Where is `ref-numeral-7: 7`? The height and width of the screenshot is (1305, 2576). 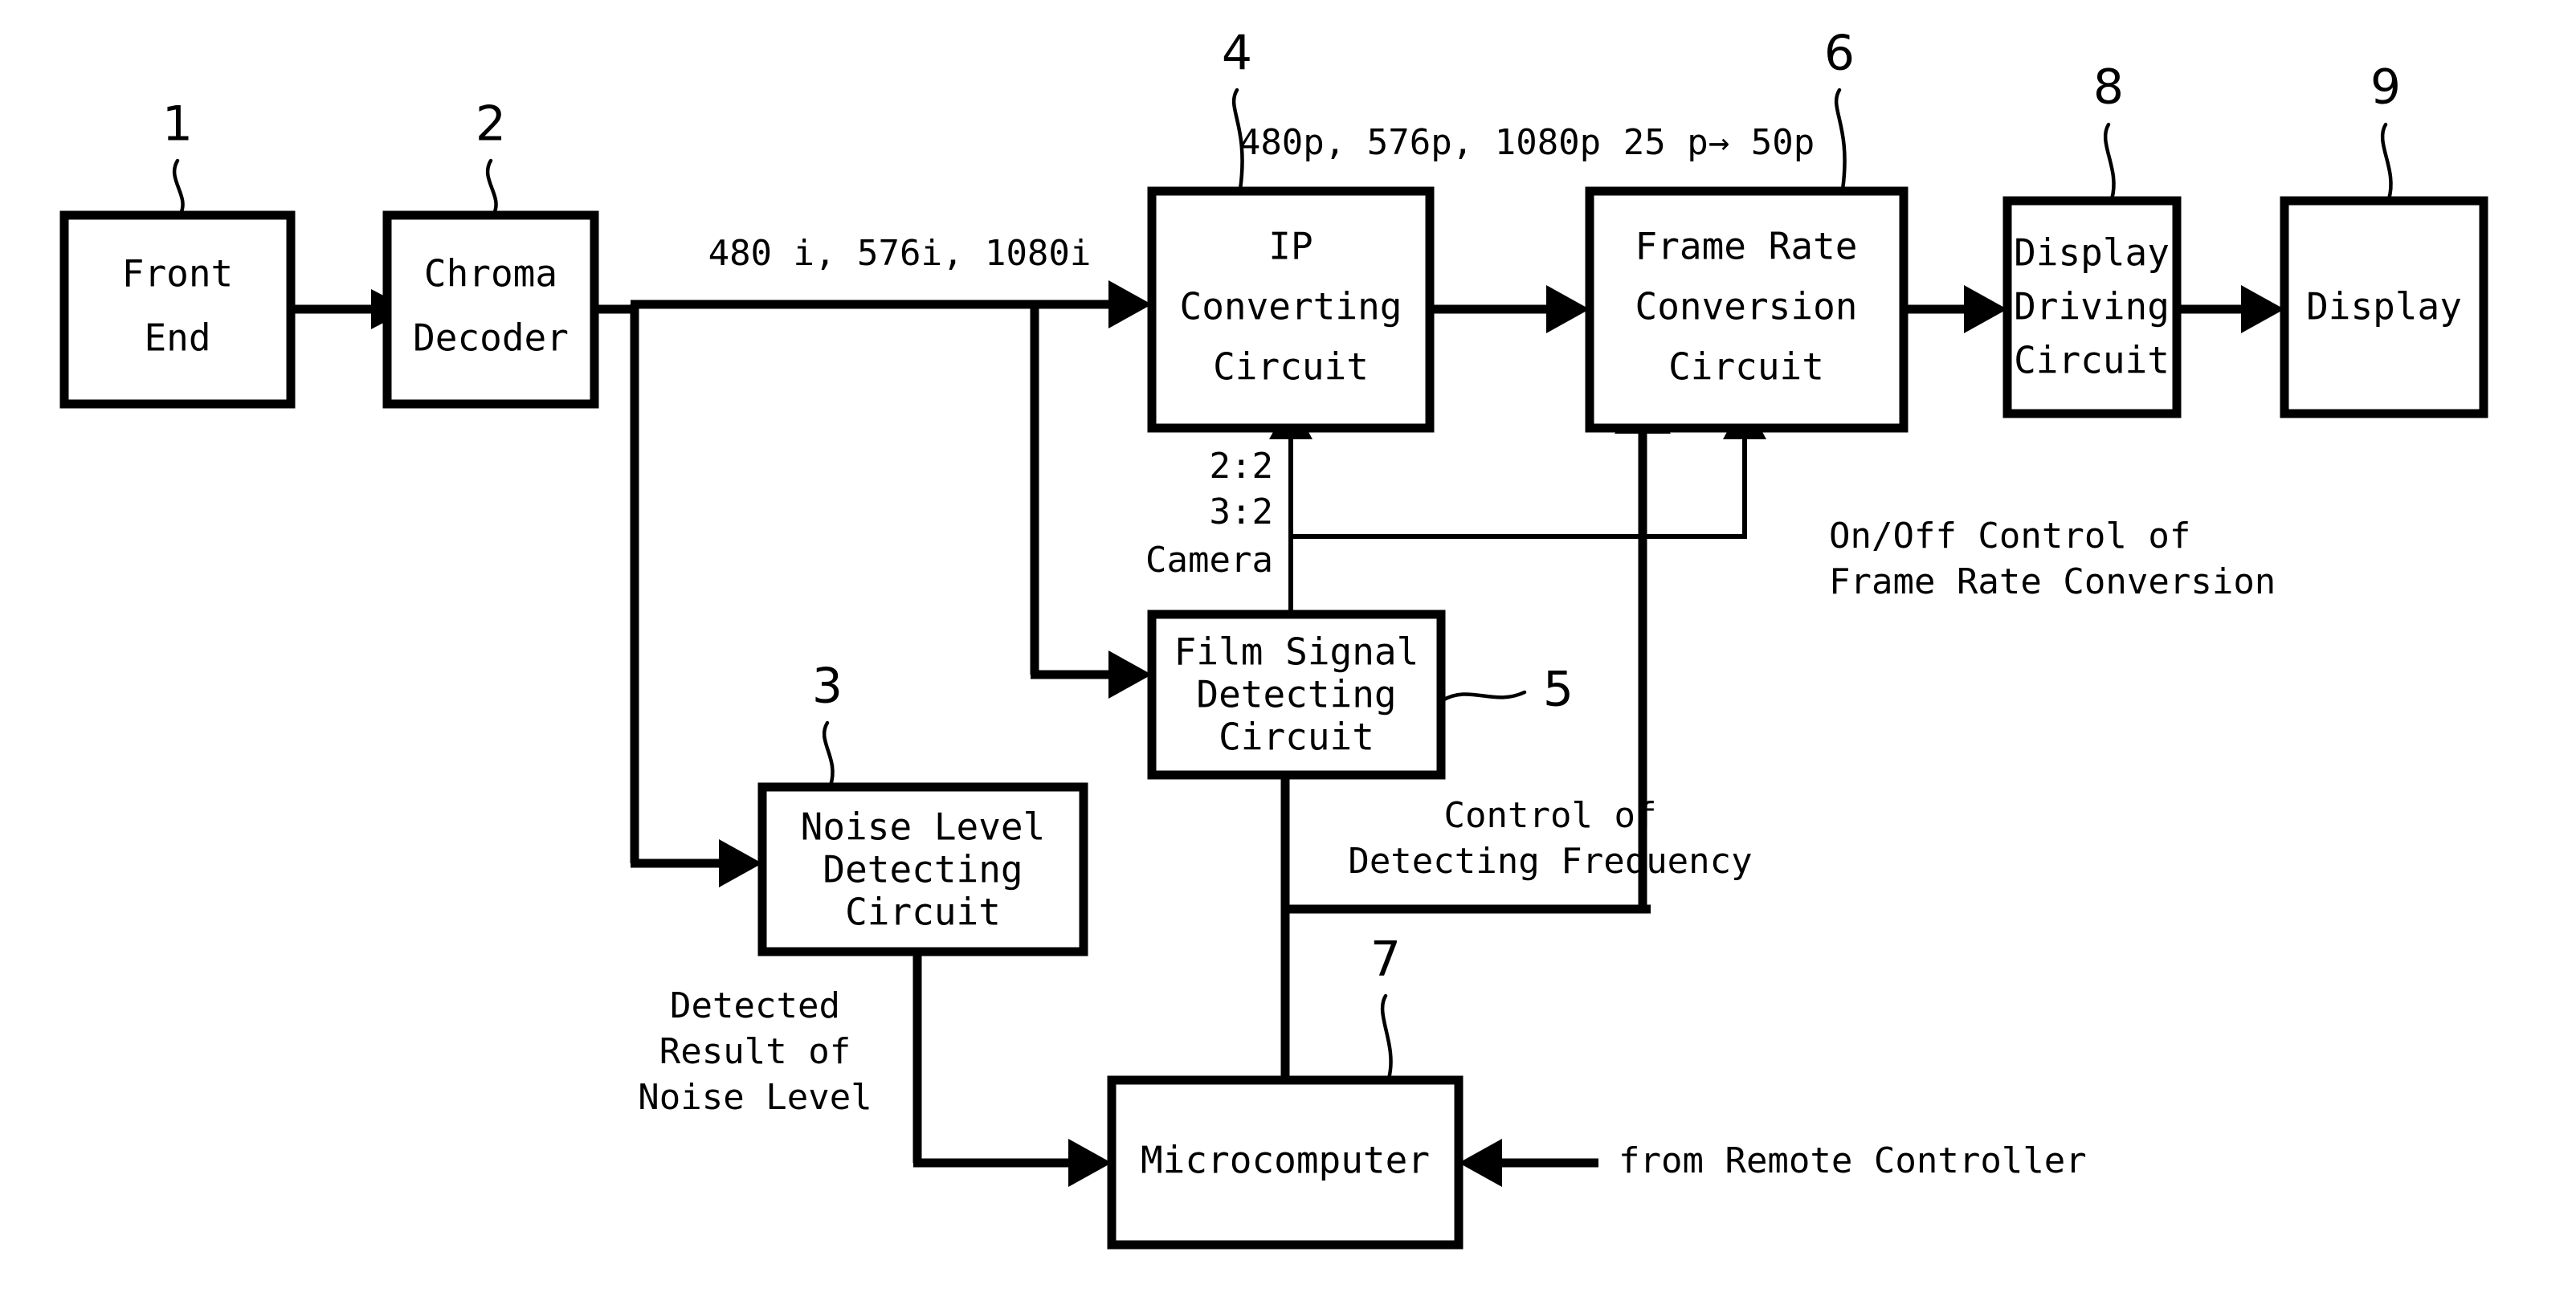 ref-numeral-7: 7 is located at coordinates (1385, 960).